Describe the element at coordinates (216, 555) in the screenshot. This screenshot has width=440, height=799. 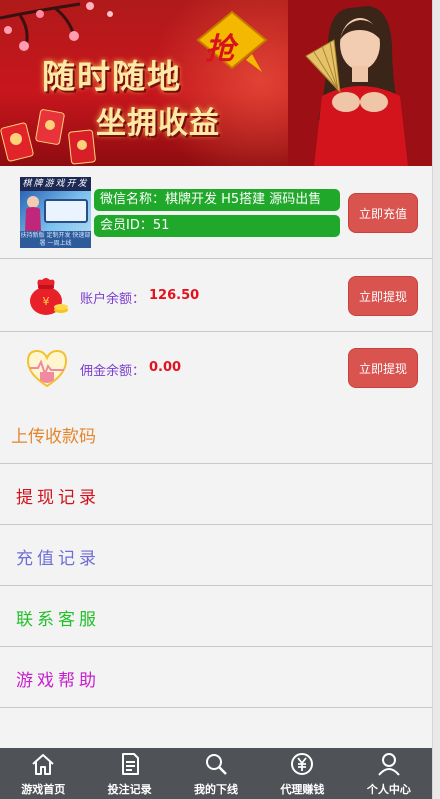
I see `menu-recharge-records: 充值记录` at that location.